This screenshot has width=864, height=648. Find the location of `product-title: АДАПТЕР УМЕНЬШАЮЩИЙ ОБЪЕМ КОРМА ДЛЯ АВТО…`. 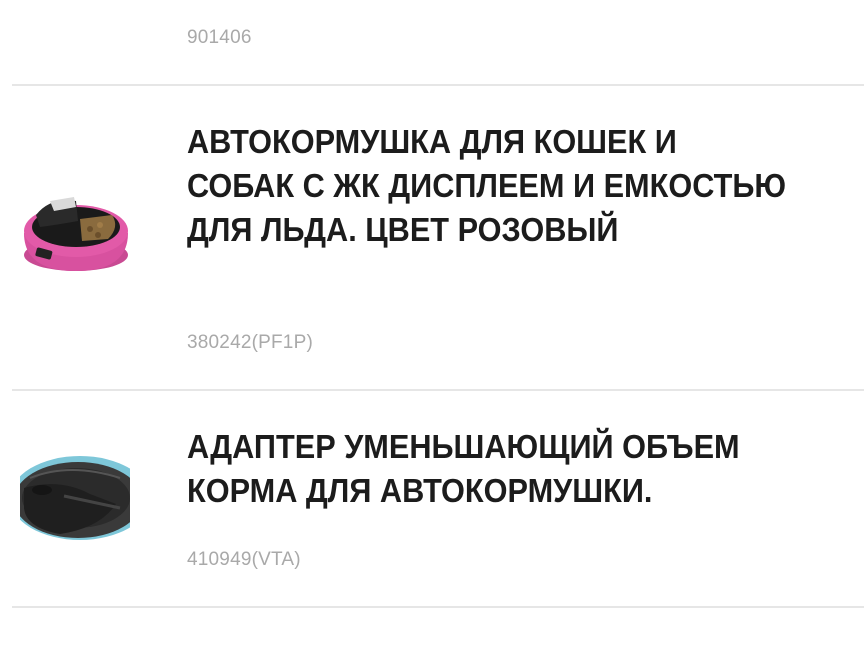

product-title: АДАПТЕР УМЕНЬШАЮЩИЙ ОБЪЕМ КОРМА ДЛЯ АВТО… is located at coordinates (489, 469).